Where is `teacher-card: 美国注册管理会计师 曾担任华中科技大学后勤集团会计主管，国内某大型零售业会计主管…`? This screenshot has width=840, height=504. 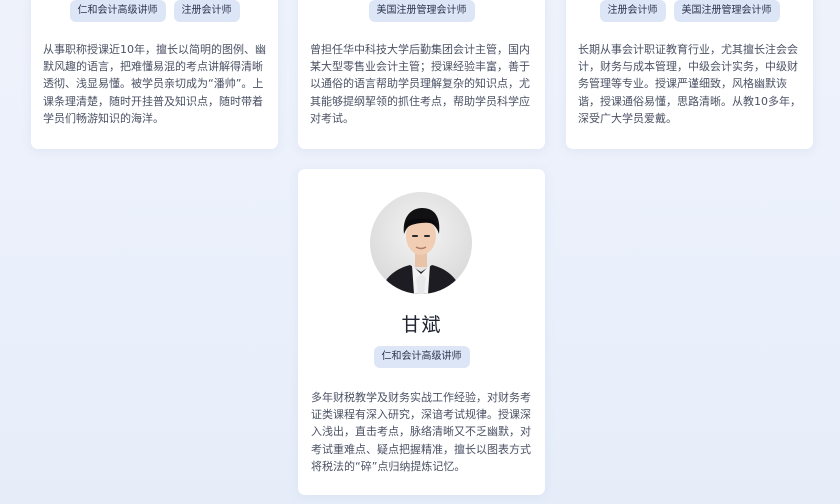
teacher-card: 美国注册管理会计师 曾担任华中科技大学后勤集团会计主管，国内某大型零售业会计主管… is located at coordinates (421, 74).